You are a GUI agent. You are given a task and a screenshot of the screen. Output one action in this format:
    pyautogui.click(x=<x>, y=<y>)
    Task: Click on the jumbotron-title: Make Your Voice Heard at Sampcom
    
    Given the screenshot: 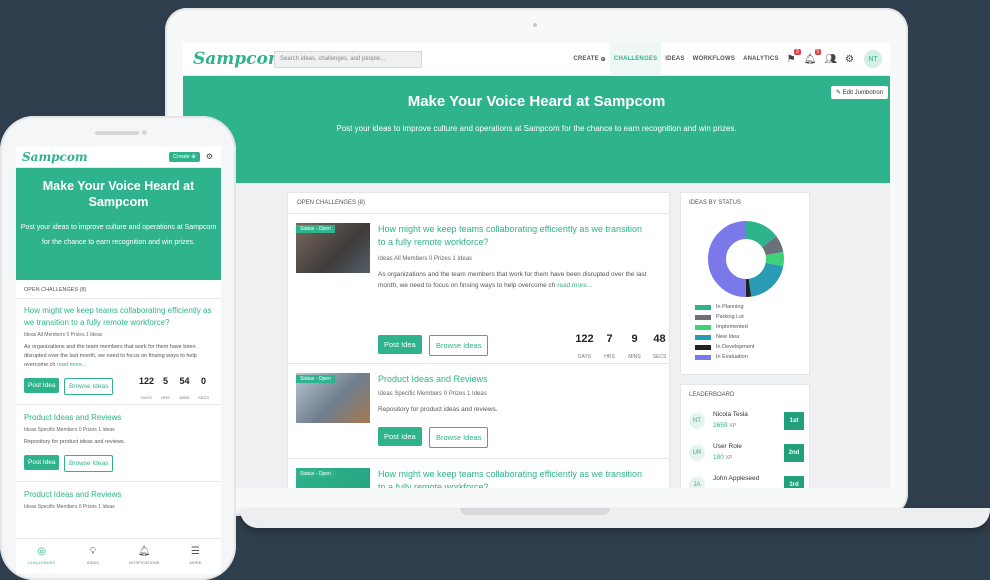 What is the action you would take?
    pyautogui.click(x=536, y=101)
    